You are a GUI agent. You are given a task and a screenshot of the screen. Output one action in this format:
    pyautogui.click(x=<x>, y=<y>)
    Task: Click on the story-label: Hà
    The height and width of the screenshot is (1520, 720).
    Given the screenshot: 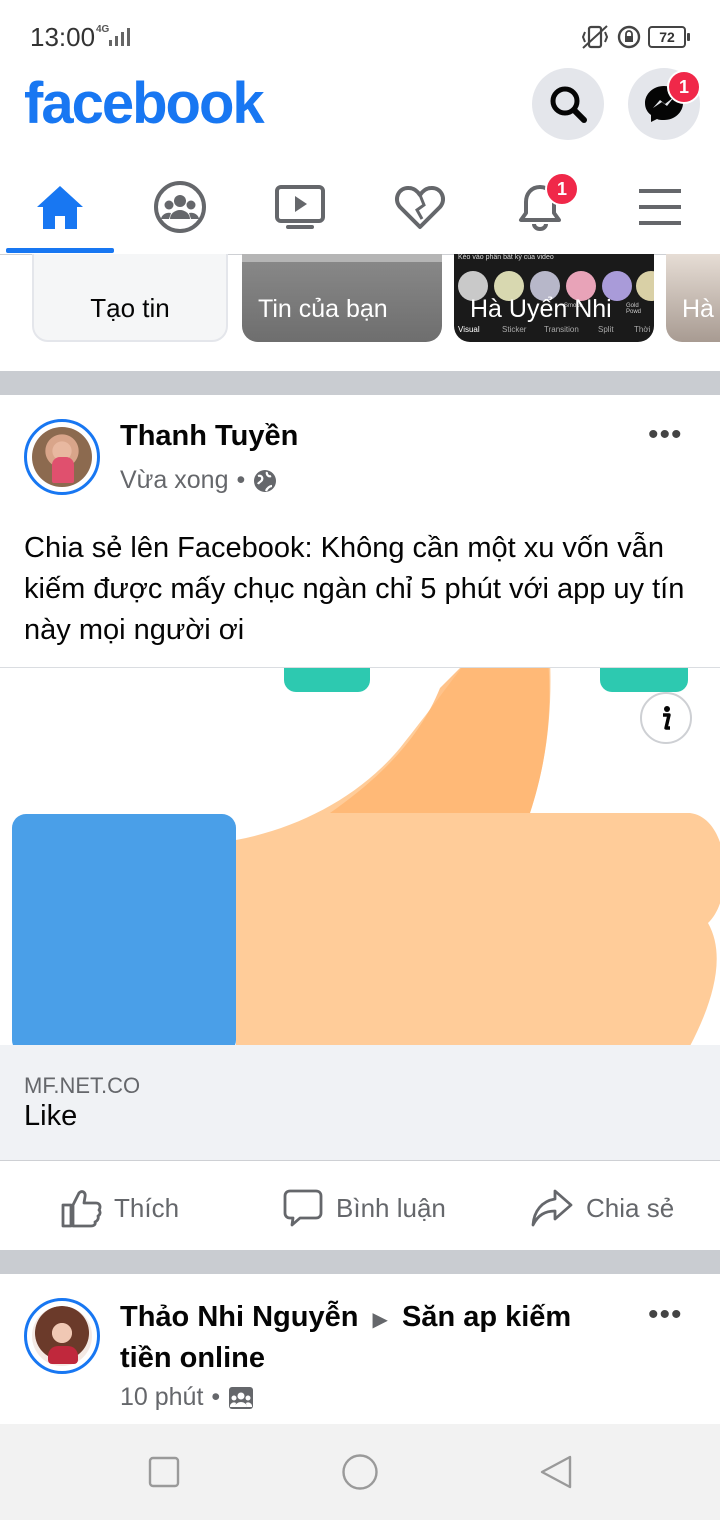 What is the action you would take?
    pyautogui.click(x=698, y=309)
    